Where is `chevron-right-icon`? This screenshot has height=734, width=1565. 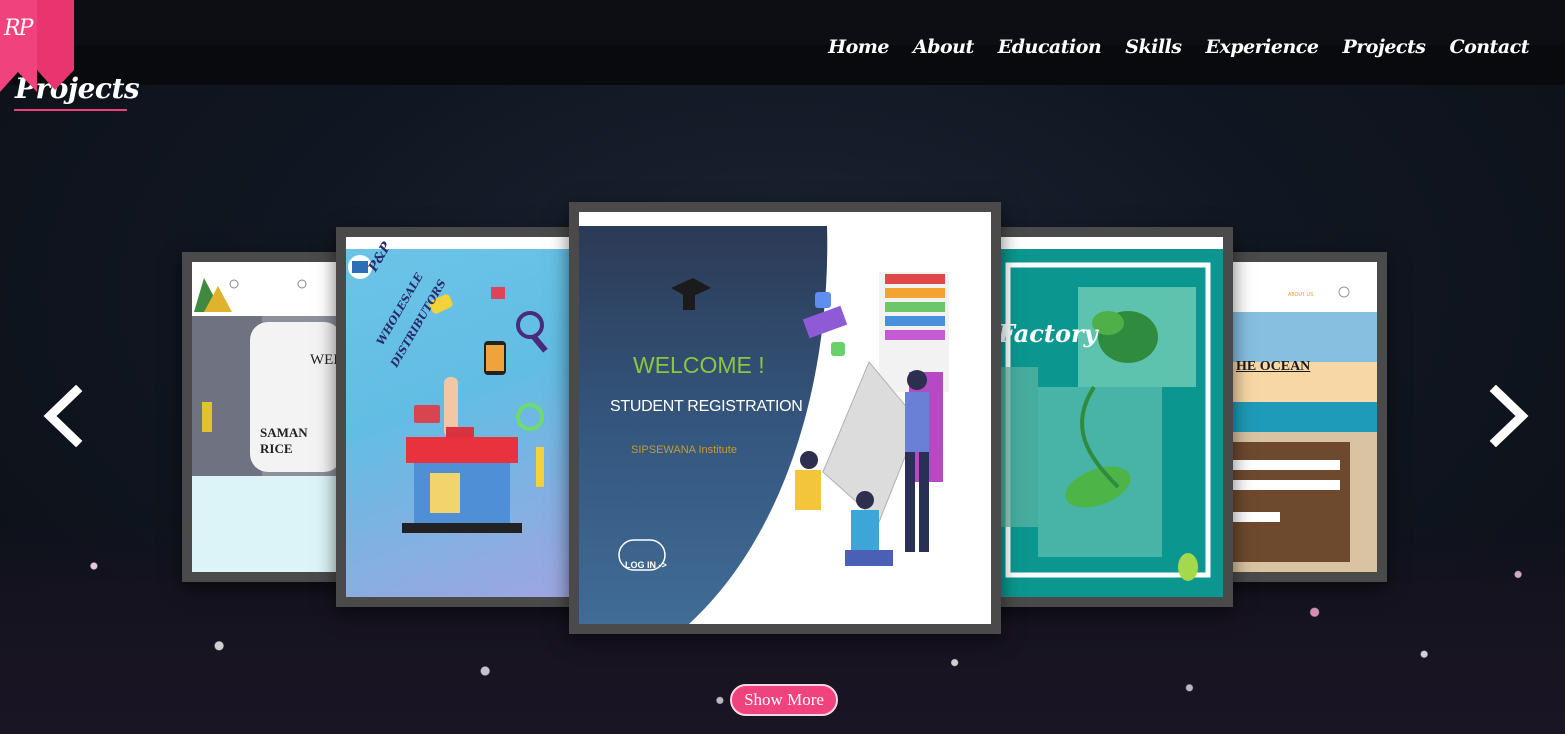
chevron-right-icon is located at coordinates (1509, 416).